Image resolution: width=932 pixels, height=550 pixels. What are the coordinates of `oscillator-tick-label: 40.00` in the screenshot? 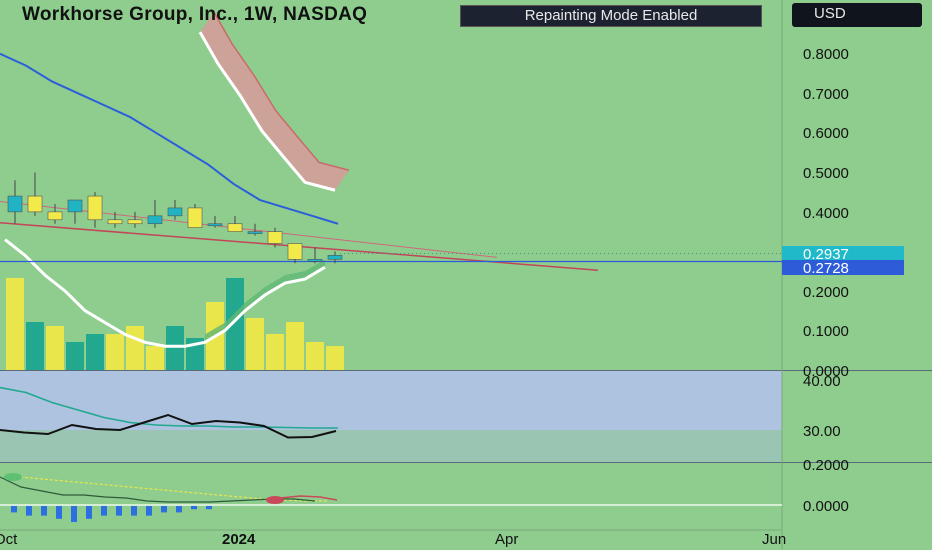 It's located at (822, 381).